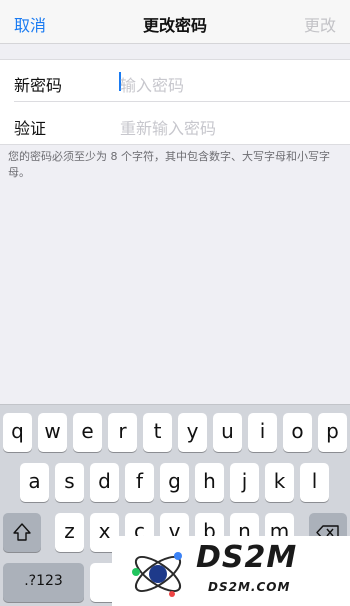  What do you see at coordinates (320, 24) in the screenshot?
I see `change-button: 更改` at bounding box center [320, 24].